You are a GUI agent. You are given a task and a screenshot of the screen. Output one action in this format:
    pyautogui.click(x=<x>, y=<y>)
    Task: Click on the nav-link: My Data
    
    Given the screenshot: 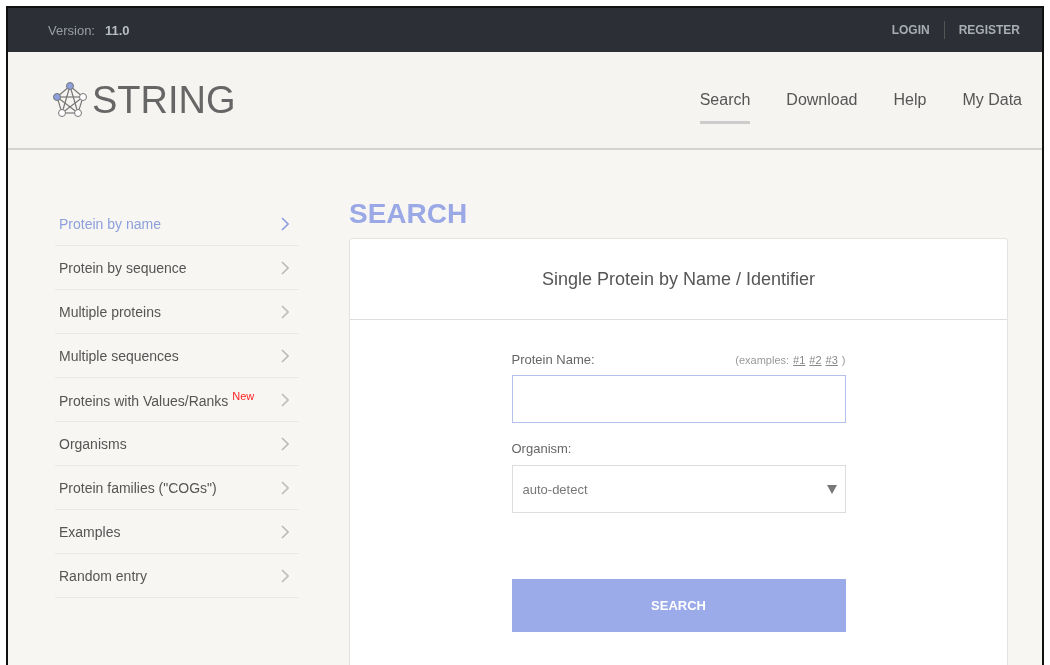 What is the action you would take?
    pyautogui.click(x=992, y=102)
    